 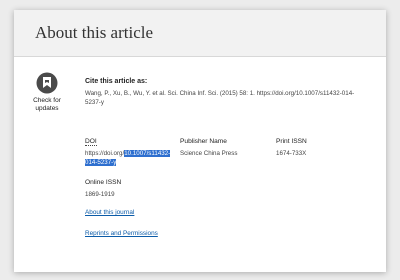 I want to click on publisher-value: Science China Press, so click(x=209, y=153).